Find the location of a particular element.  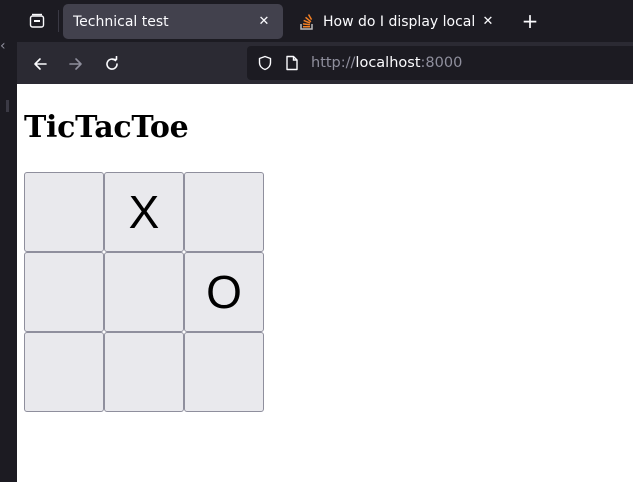

reload-icon is located at coordinates (112, 63).